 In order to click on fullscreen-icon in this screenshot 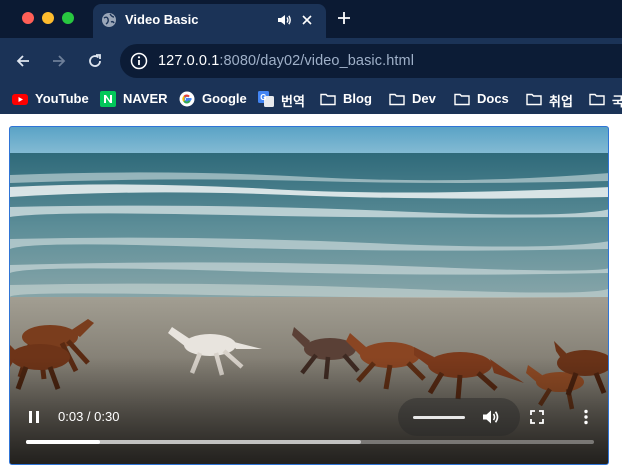, I will do `click(537, 417)`.